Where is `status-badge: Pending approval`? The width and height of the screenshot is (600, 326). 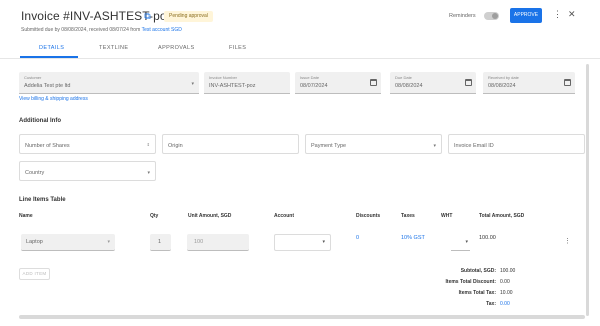 status-badge: Pending approval is located at coordinates (188, 16).